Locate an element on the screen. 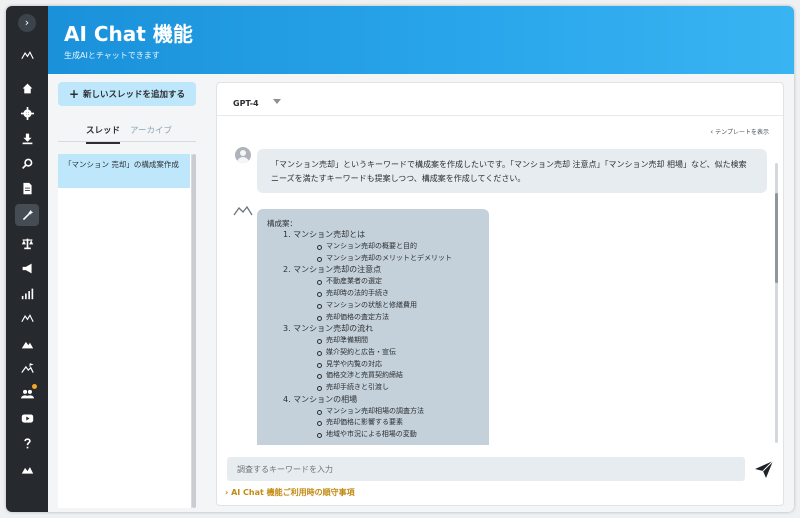 This screenshot has width=800, height=518. thread-item-selected: 「マンション 売却」の構成案作成 is located at coordinates (124, 171).